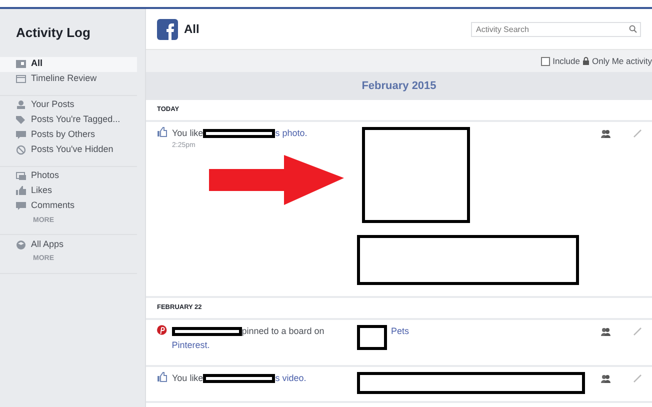 The image size is (652, 407). What do you see at coordinates (633, 29) in the screenshot?
I see `search-icon` at bounding box center [633, 29].